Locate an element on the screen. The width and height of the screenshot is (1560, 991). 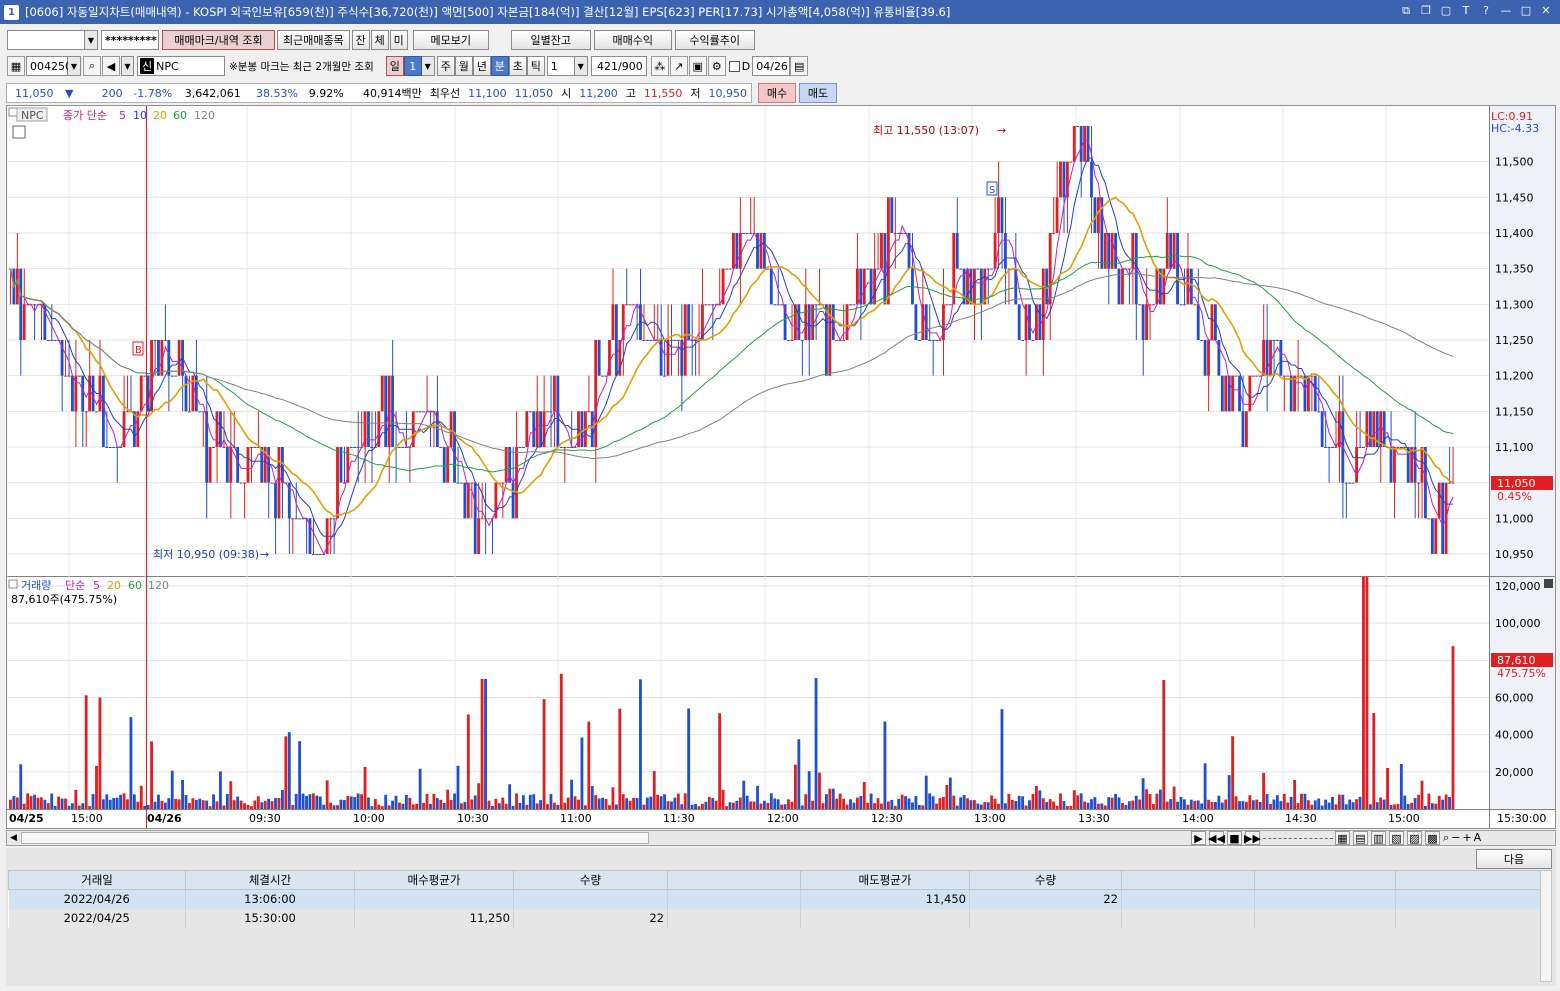
rewind-icon: ◀◀ is located at coordinates (1216, 838).